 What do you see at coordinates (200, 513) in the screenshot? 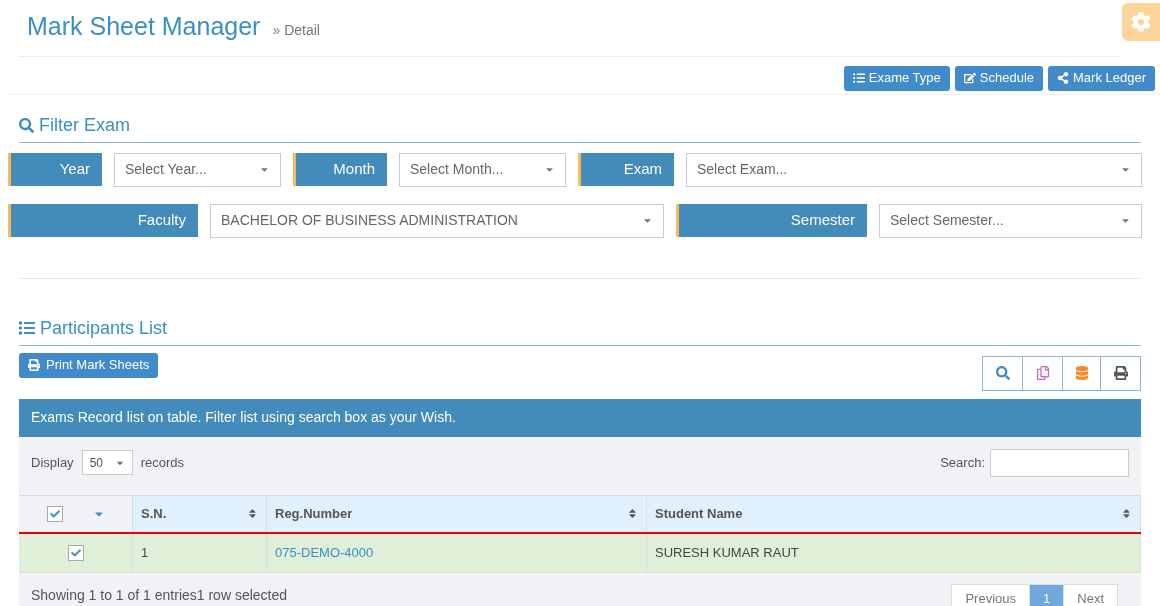
I see `column-header: S.N.` at bounding box center [200, 513].